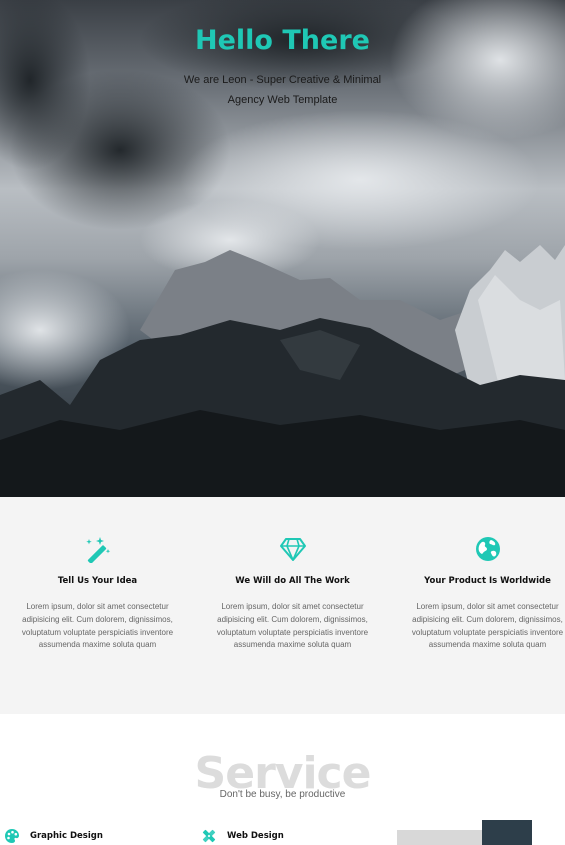 Image resolution: width=565 pixels, height=845 pixels. I want to click on diamond-icon, so click(293, 549).